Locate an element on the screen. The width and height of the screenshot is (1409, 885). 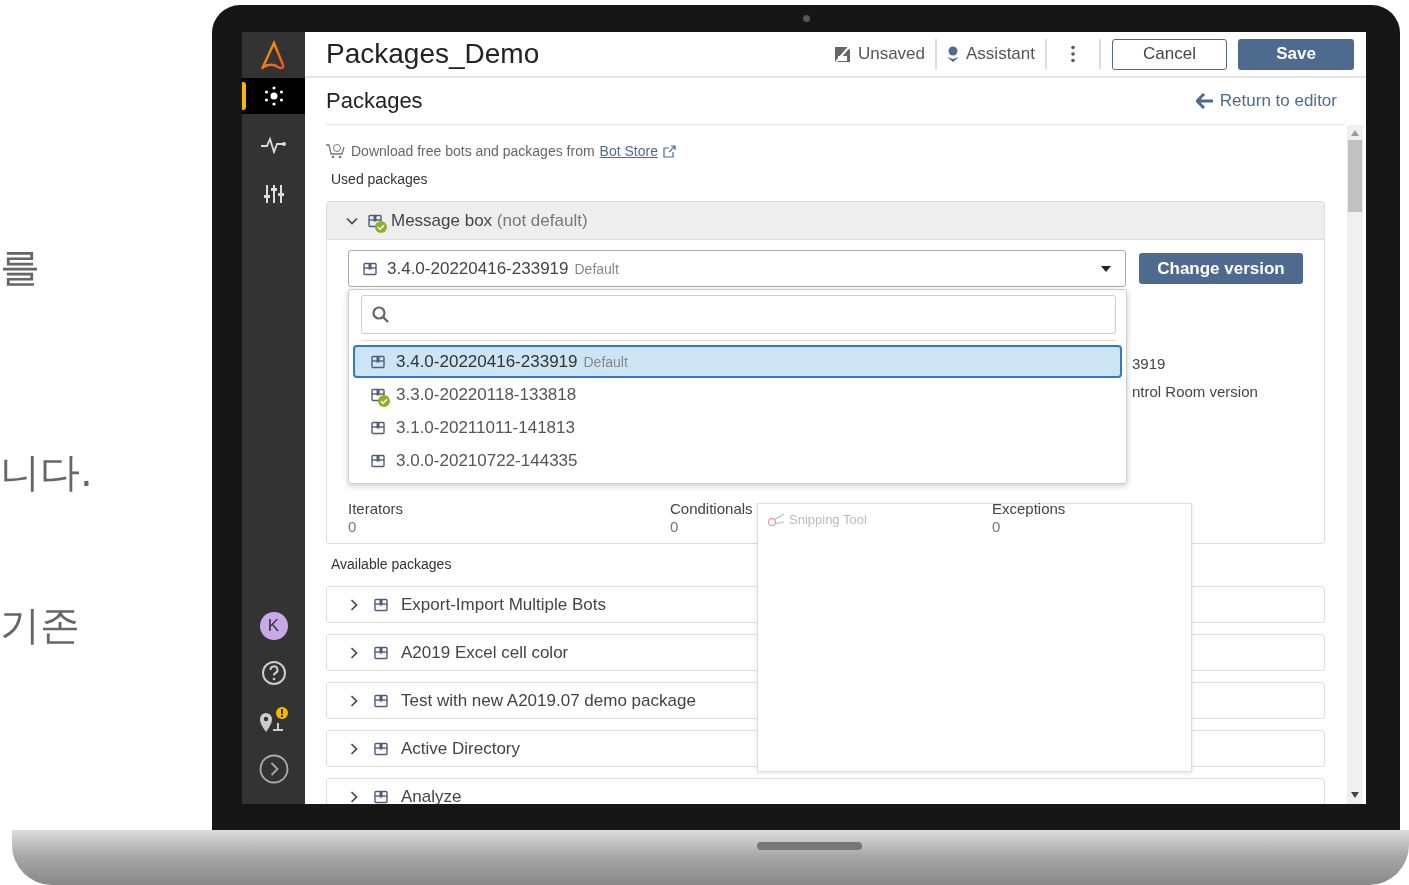
search-icon is located at coordinates (381, 314).